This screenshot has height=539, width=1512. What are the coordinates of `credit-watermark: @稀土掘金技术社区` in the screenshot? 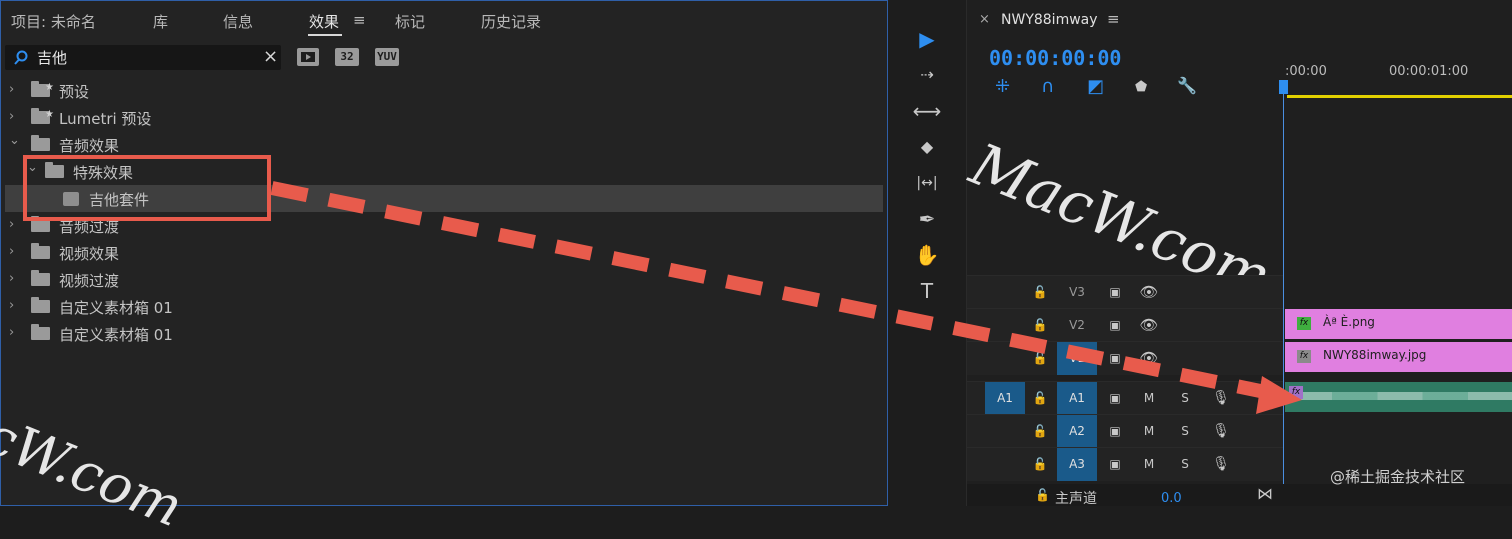 It's located at (1398, 477).